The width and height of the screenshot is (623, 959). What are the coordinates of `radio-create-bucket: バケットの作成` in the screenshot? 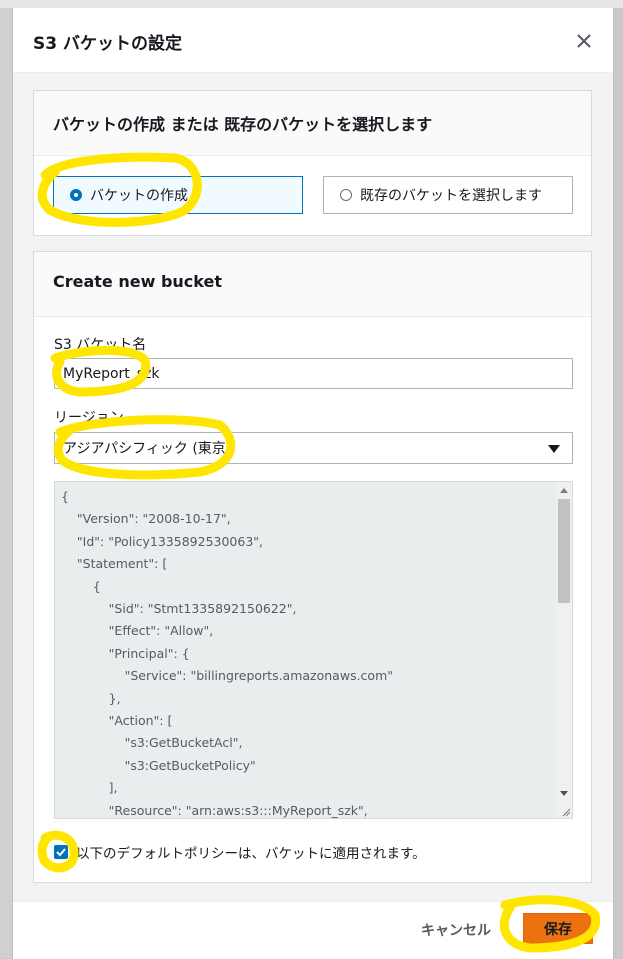 It's located at (178, 195).